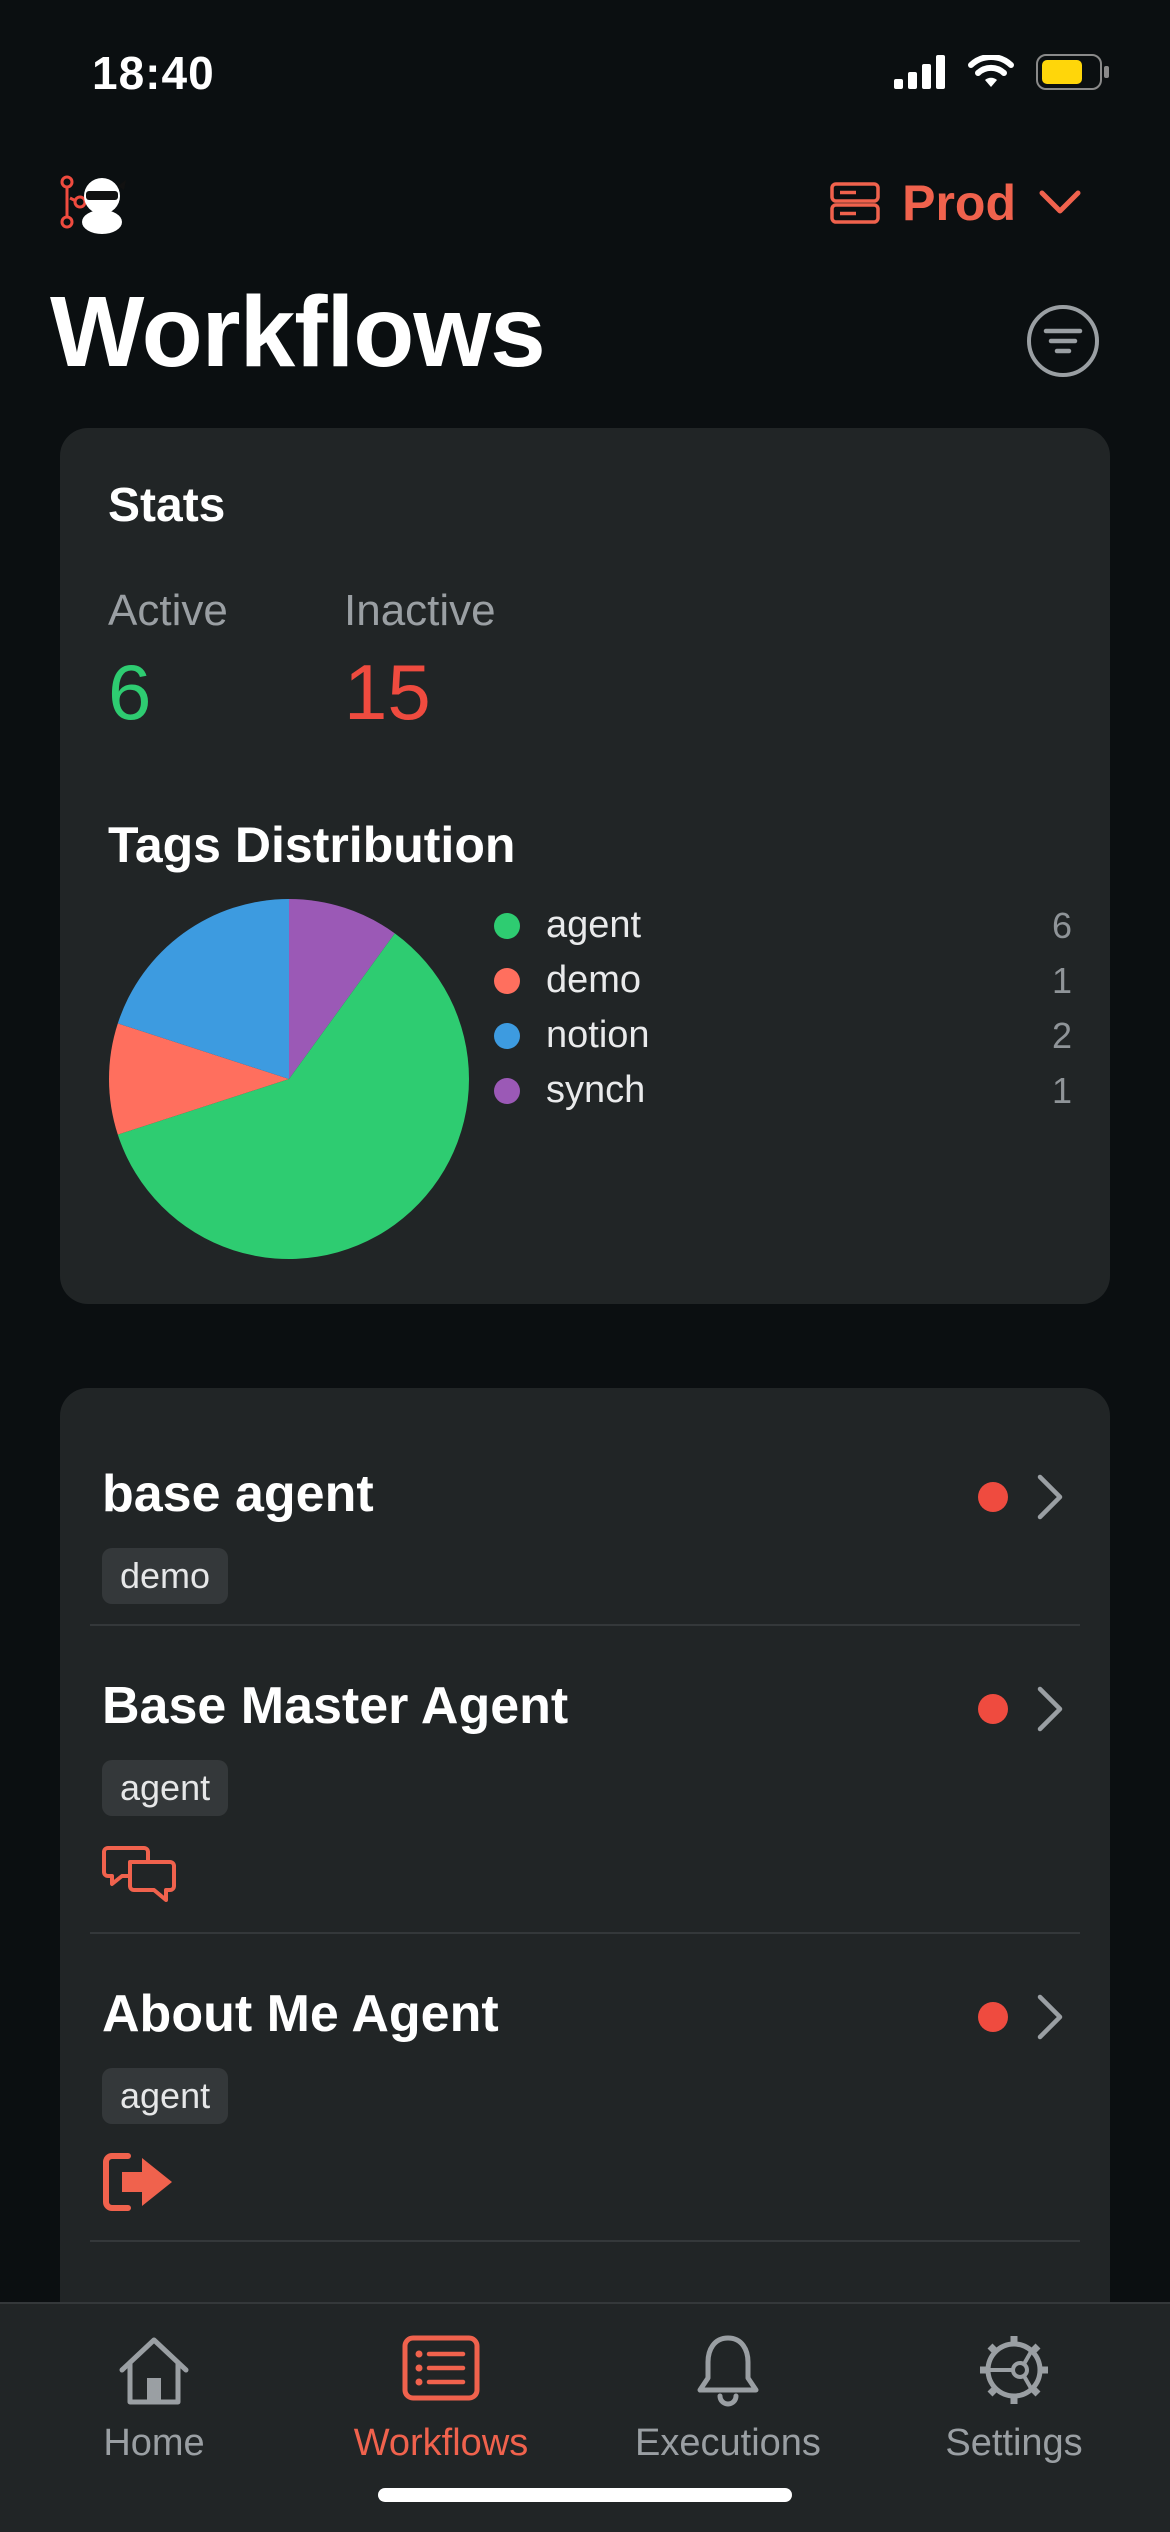  Describe the element at coordinates (1061, 1035) in the screenshot. I see `legend-count: 2` at that location.